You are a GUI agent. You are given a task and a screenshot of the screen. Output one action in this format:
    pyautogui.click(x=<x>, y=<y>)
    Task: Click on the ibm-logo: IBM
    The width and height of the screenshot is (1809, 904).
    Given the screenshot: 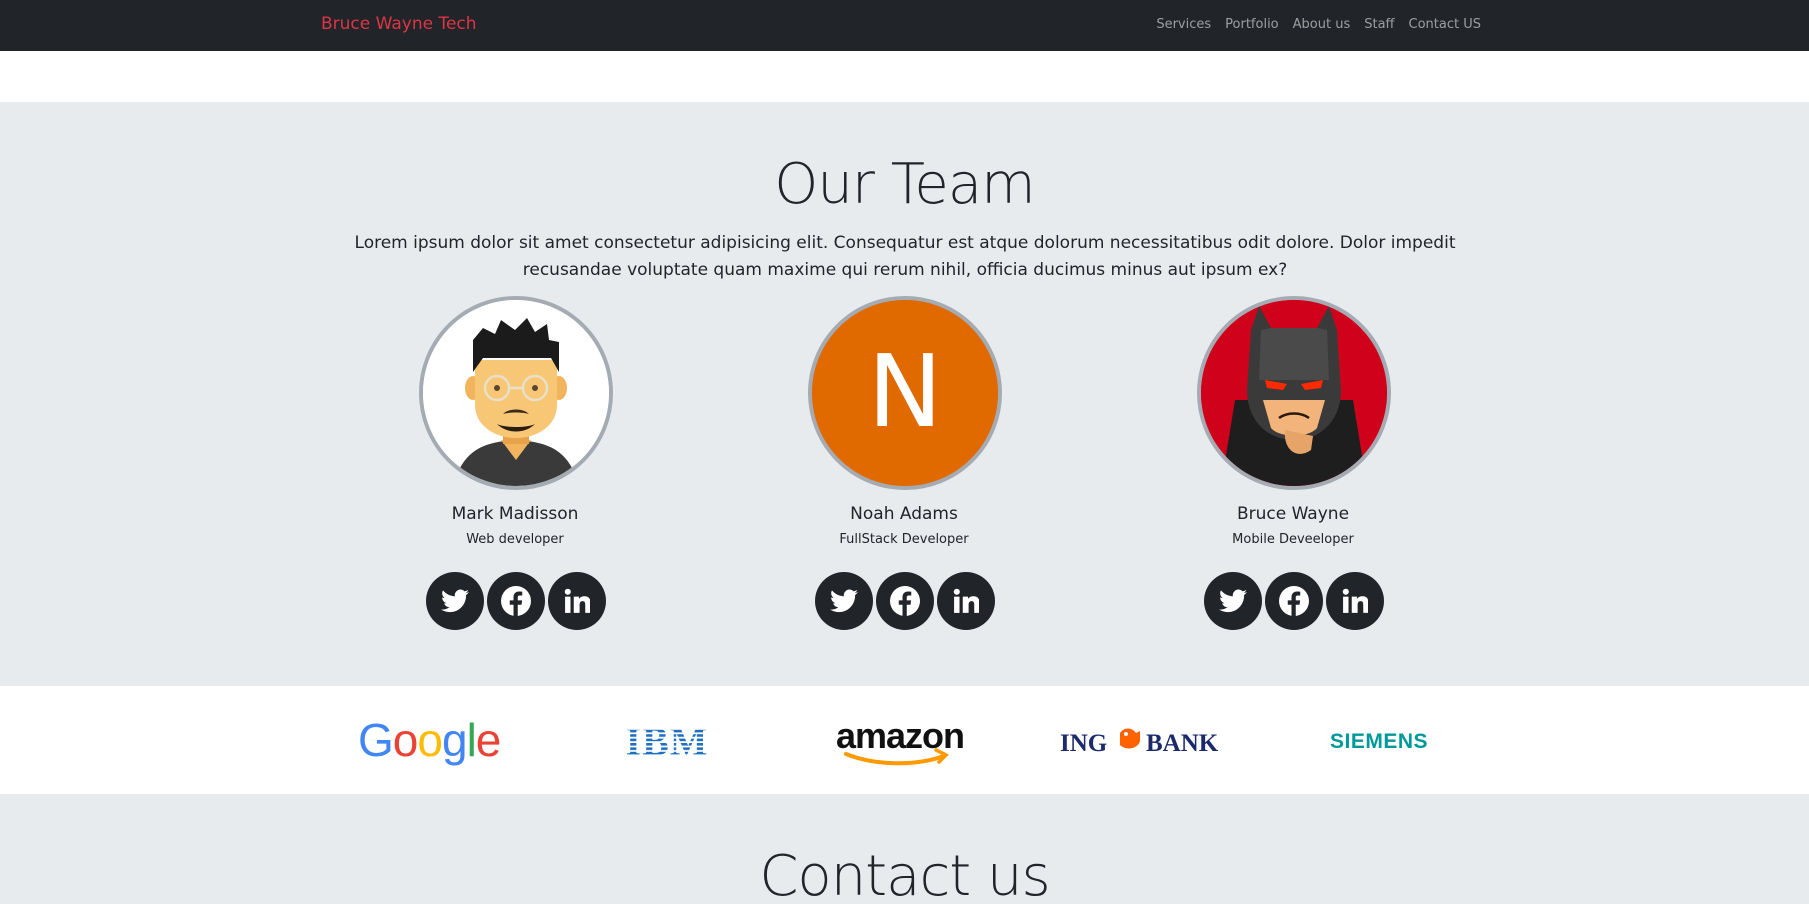 What is the action you would take?
    pyautogui.click(x=667, y=741)
    